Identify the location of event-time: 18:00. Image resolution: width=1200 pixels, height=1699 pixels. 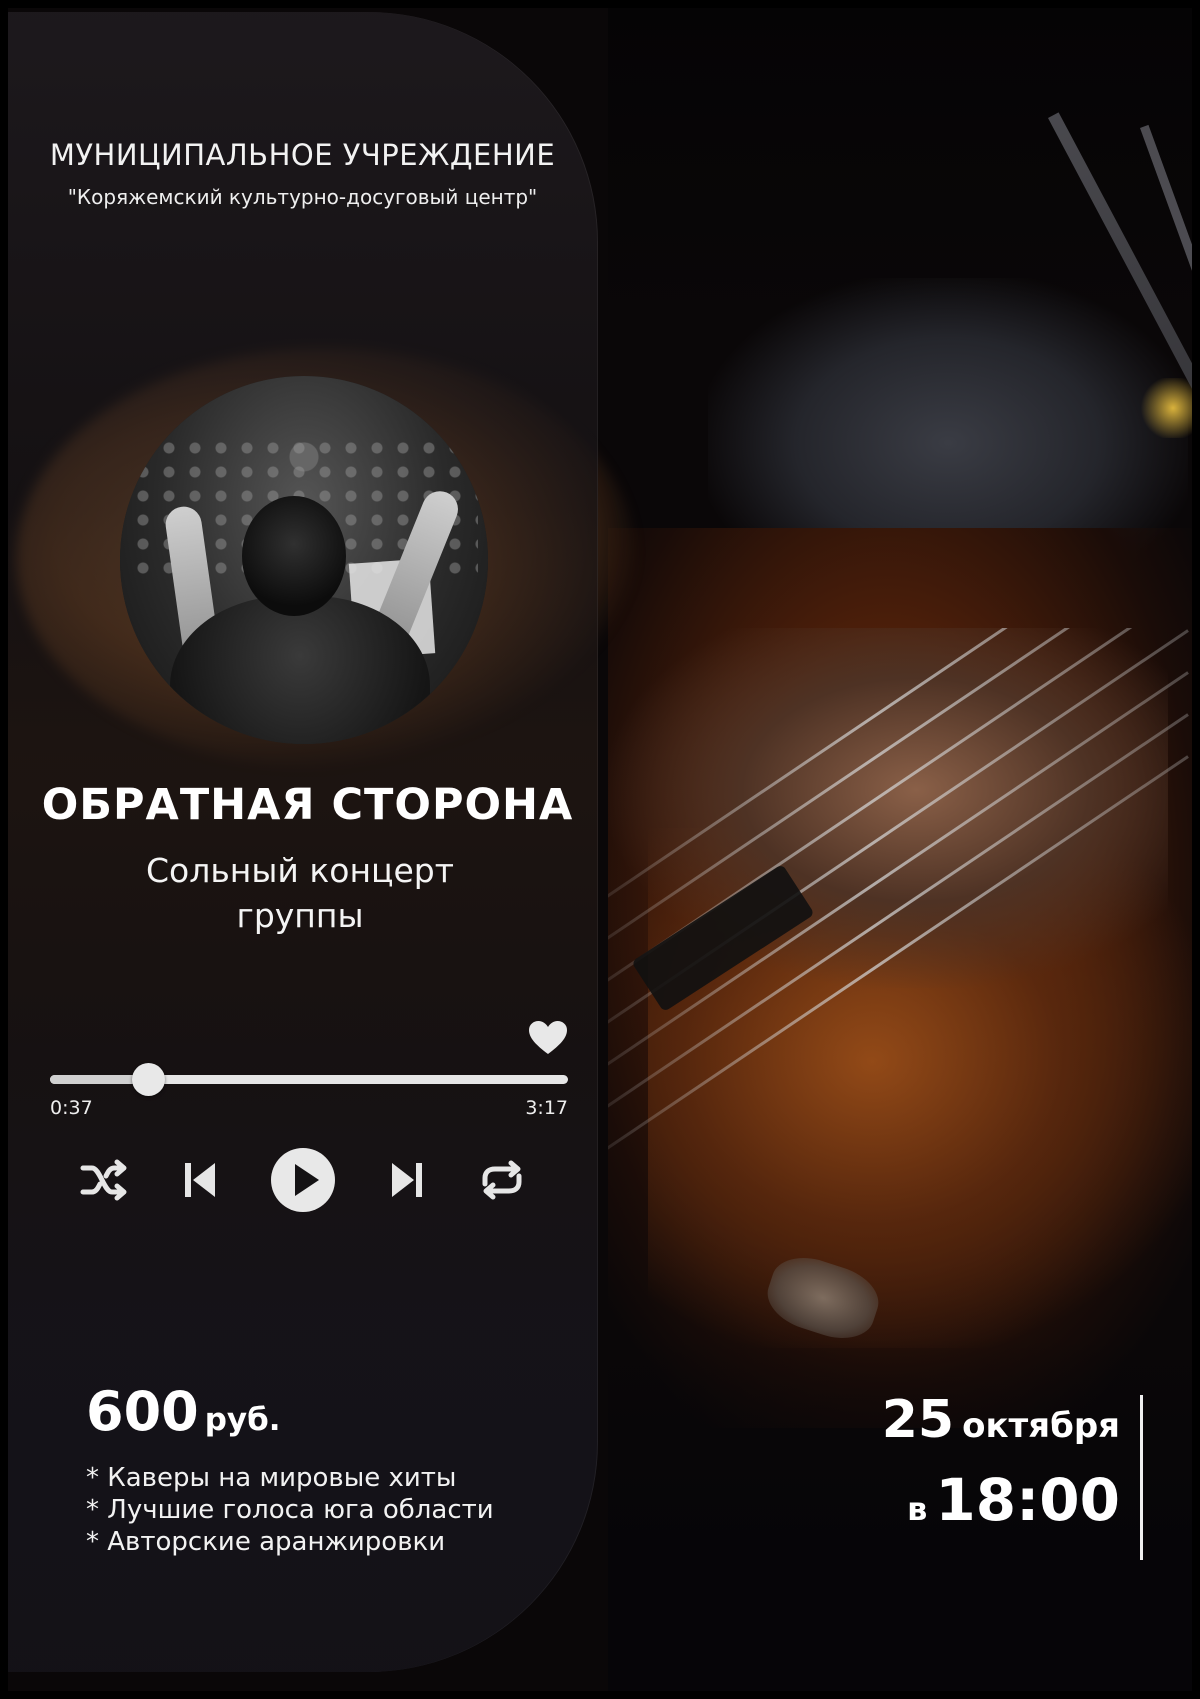
(1027, 1500).